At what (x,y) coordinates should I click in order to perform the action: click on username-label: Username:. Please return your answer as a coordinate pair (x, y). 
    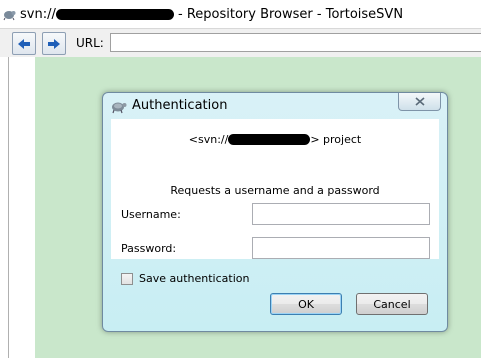
    Looking at the image, I should click on (151, 214).